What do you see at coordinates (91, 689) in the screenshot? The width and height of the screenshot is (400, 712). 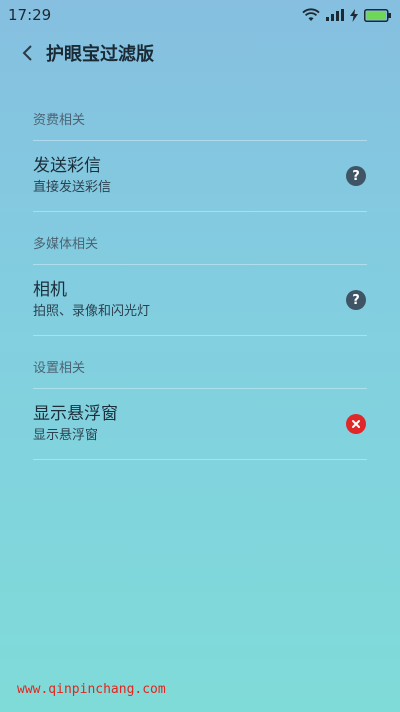 I see `watermark-text: www.qinpinchang.com` at bounding box center [91, 689].